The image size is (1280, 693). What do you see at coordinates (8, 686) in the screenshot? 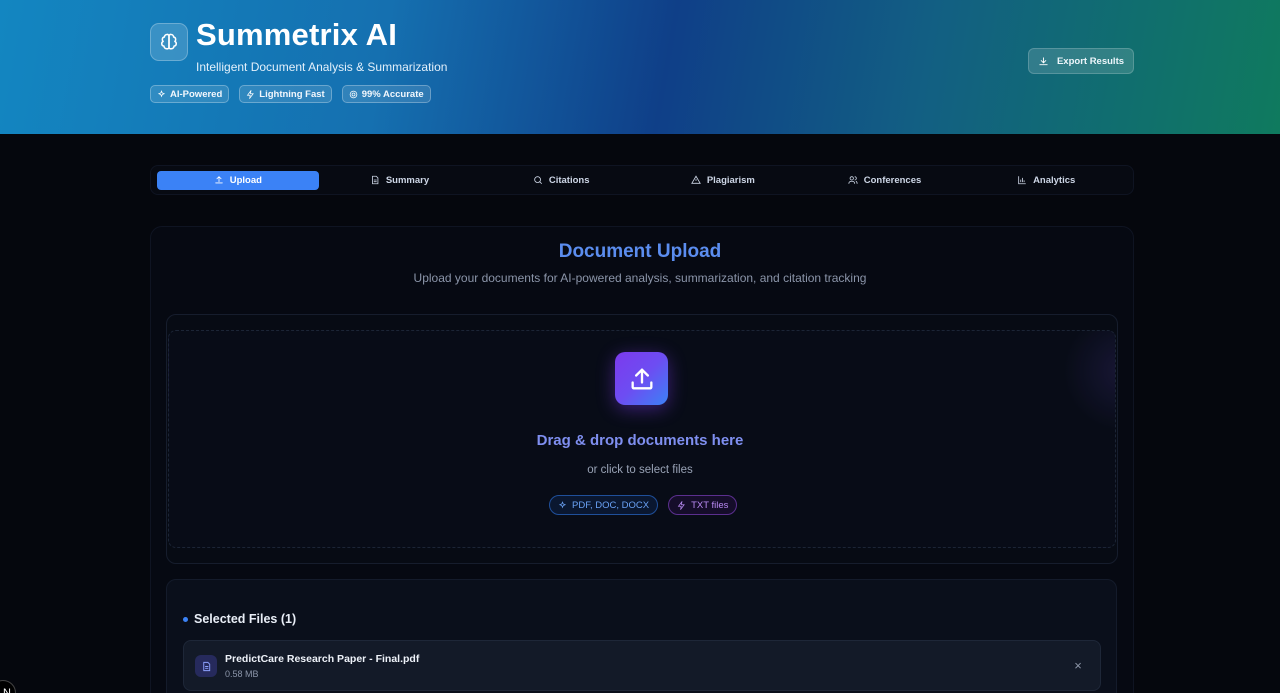
I see `framework-badge: N` at bounding box center [8, 686].